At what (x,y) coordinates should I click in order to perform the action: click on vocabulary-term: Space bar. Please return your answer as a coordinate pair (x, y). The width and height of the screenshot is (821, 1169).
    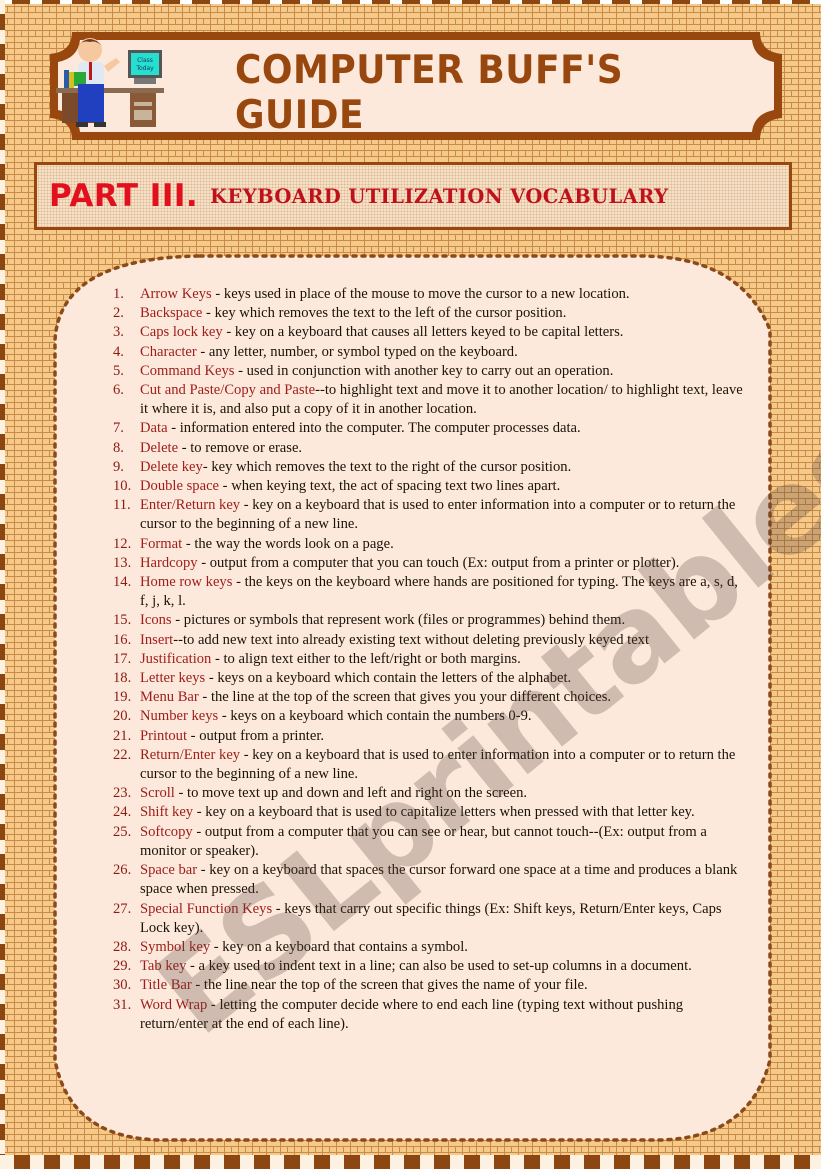
    Looking at the image, I should click on (169, 870).